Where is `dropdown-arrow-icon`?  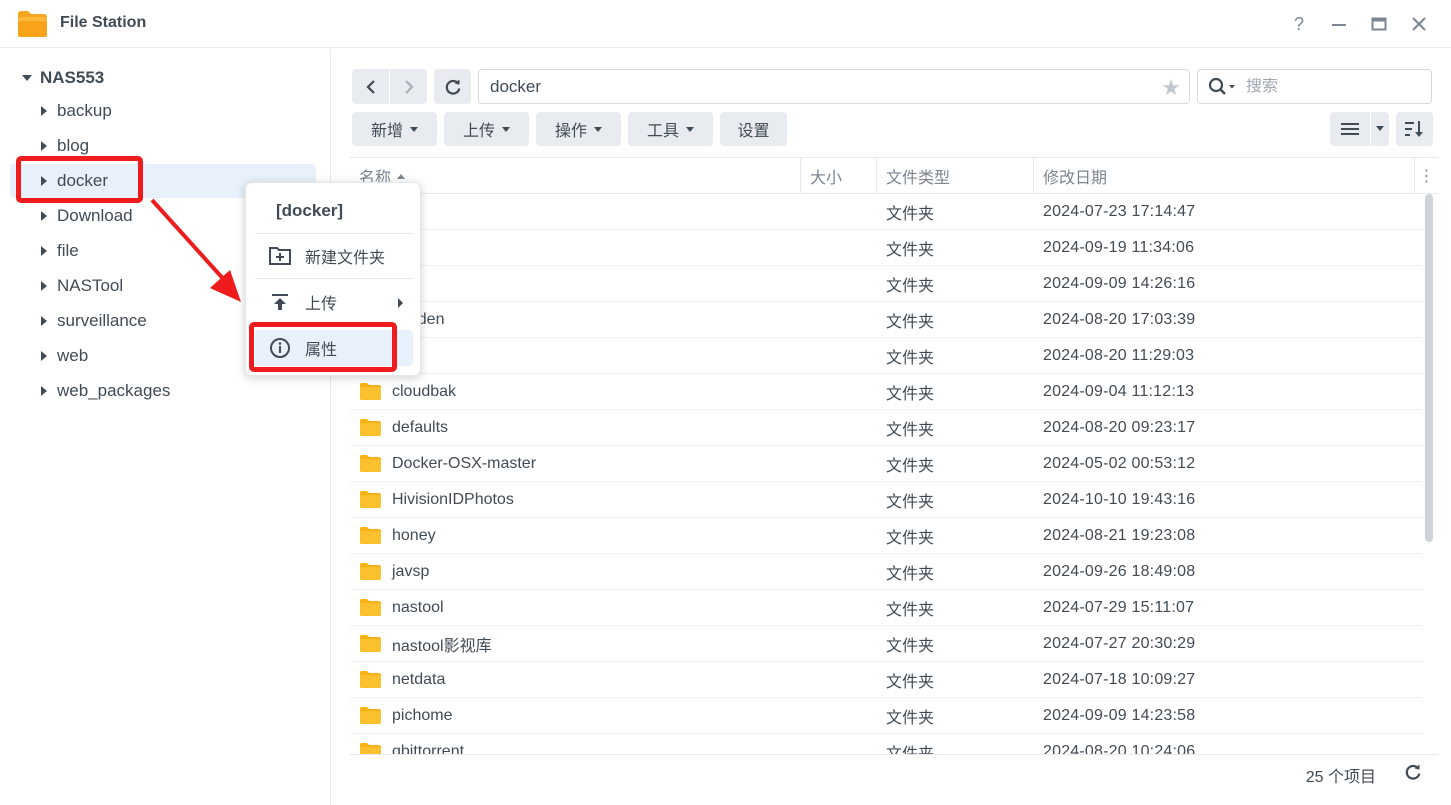
dropdown-arrow-icon is located at coordinates (690, 129).